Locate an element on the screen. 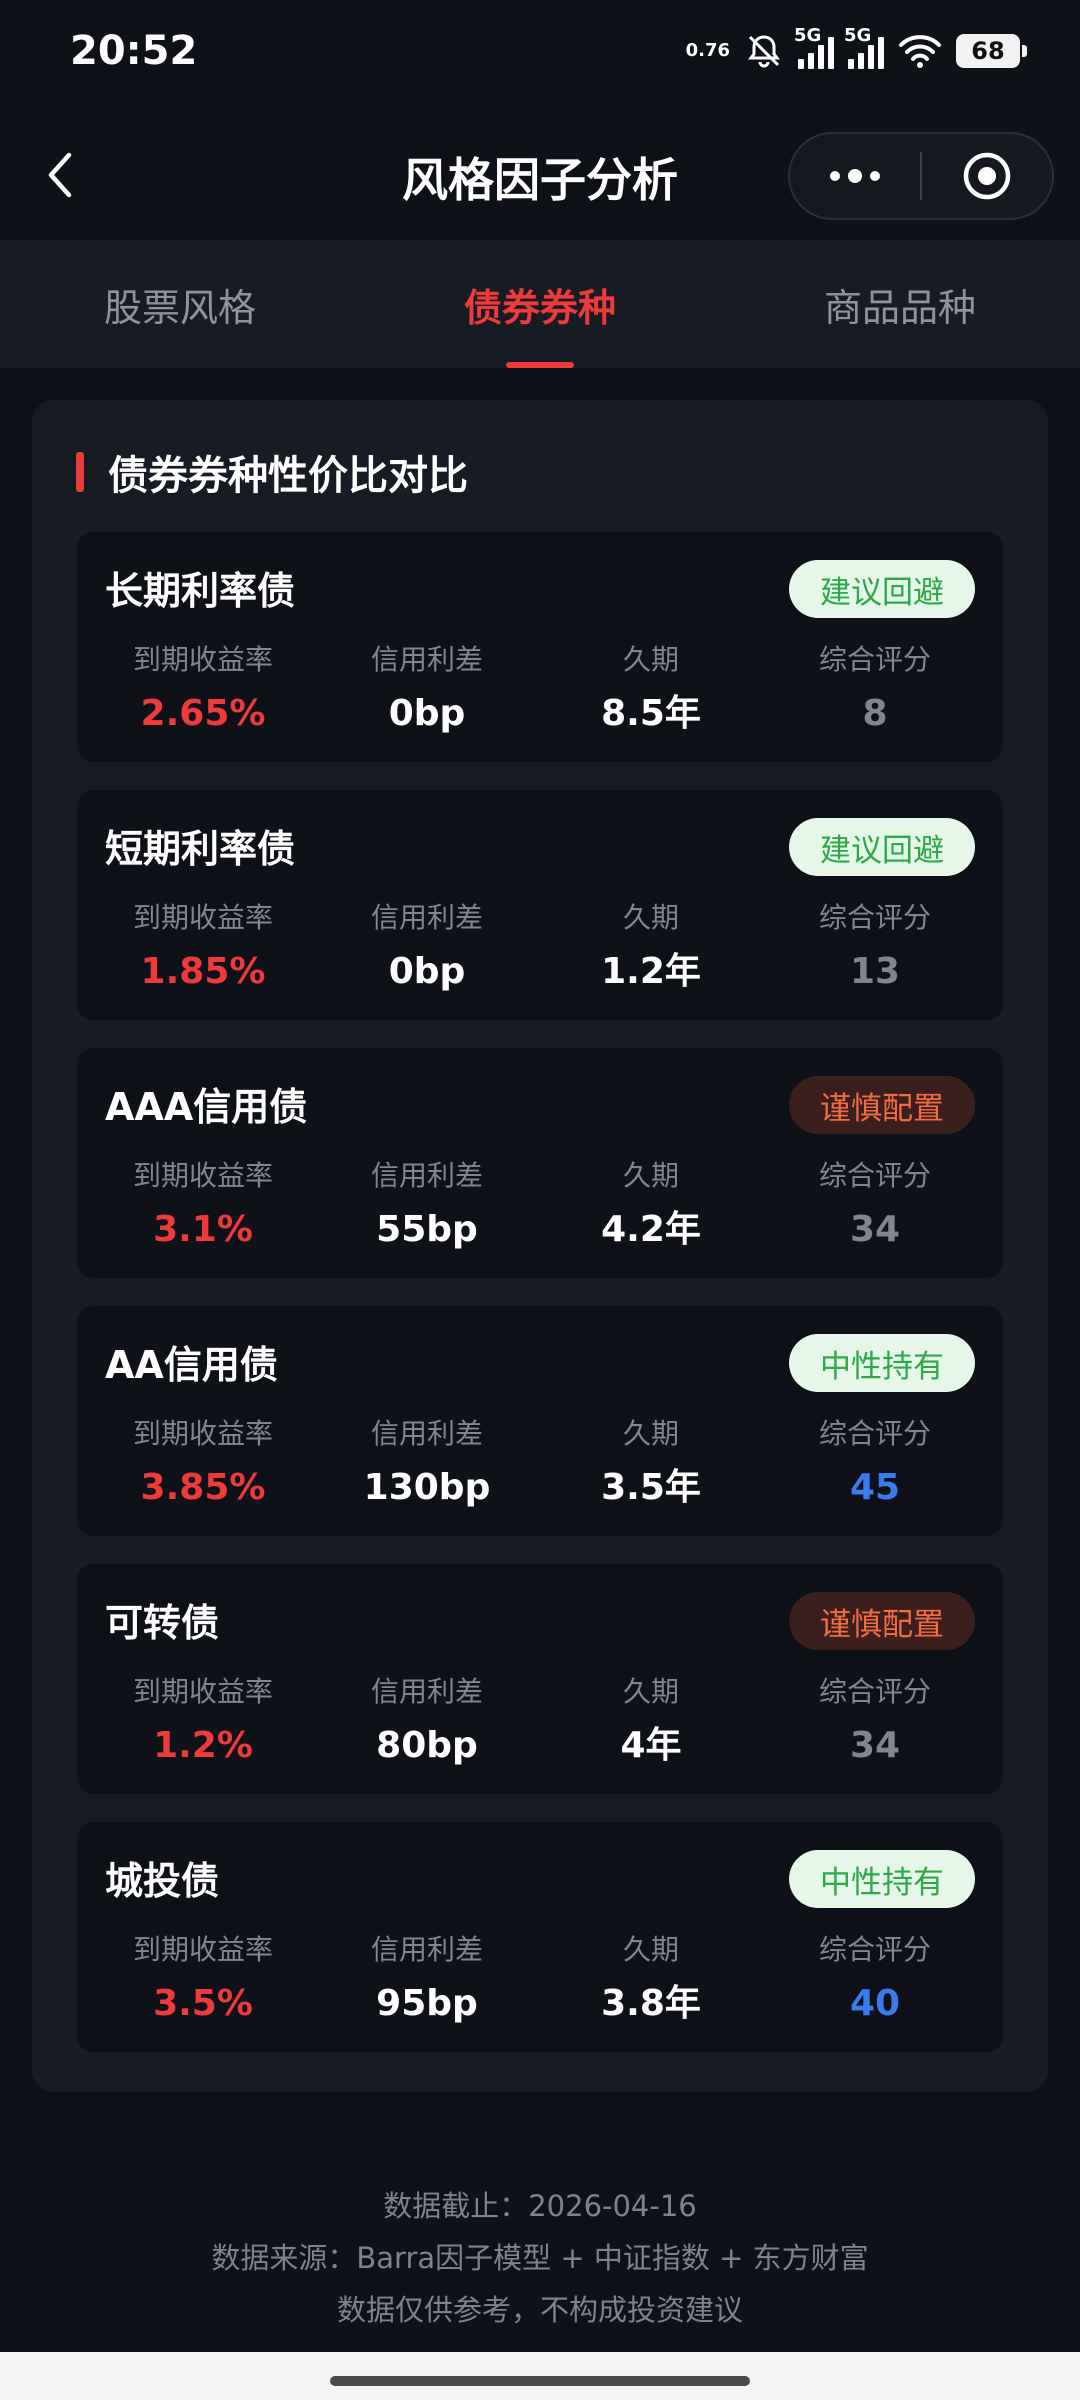 Image resolution: width=1080 pixels, height=2400 pixels. bond-name: 长期利率债 is located at coordinates (200, 591).